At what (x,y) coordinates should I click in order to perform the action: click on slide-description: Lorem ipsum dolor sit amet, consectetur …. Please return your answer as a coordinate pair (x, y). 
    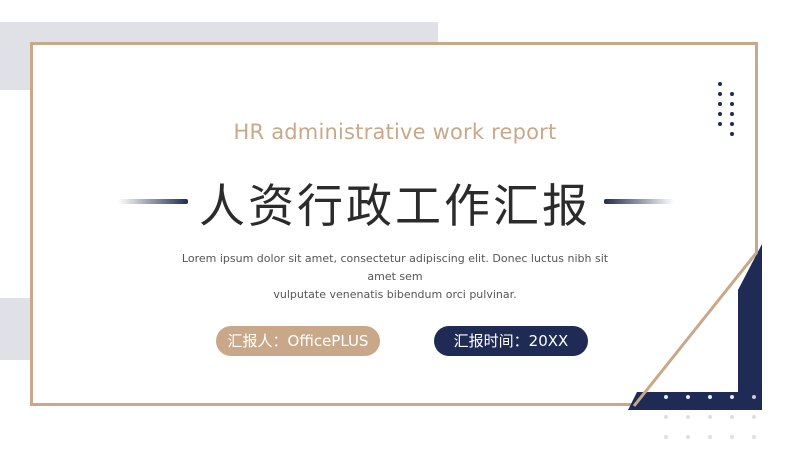
    Looking at the image, I should click on (395, 277).